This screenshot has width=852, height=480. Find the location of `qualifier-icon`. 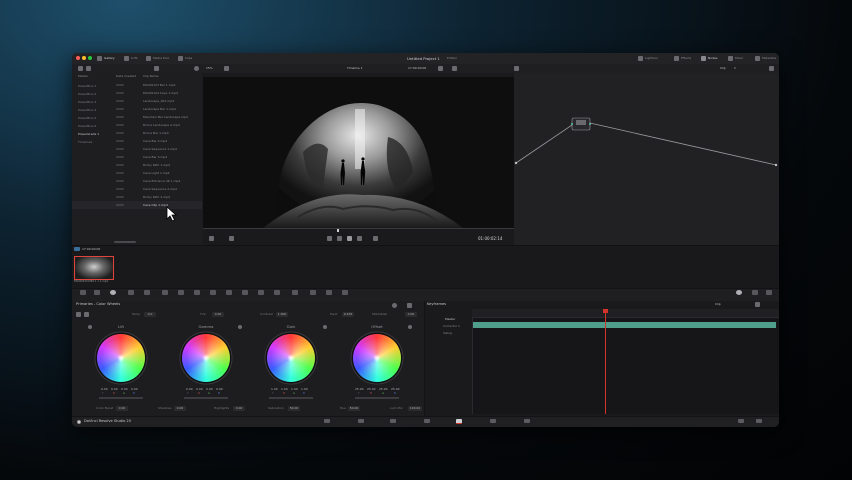

qualifier-icon is located at coordinates (197, 292).